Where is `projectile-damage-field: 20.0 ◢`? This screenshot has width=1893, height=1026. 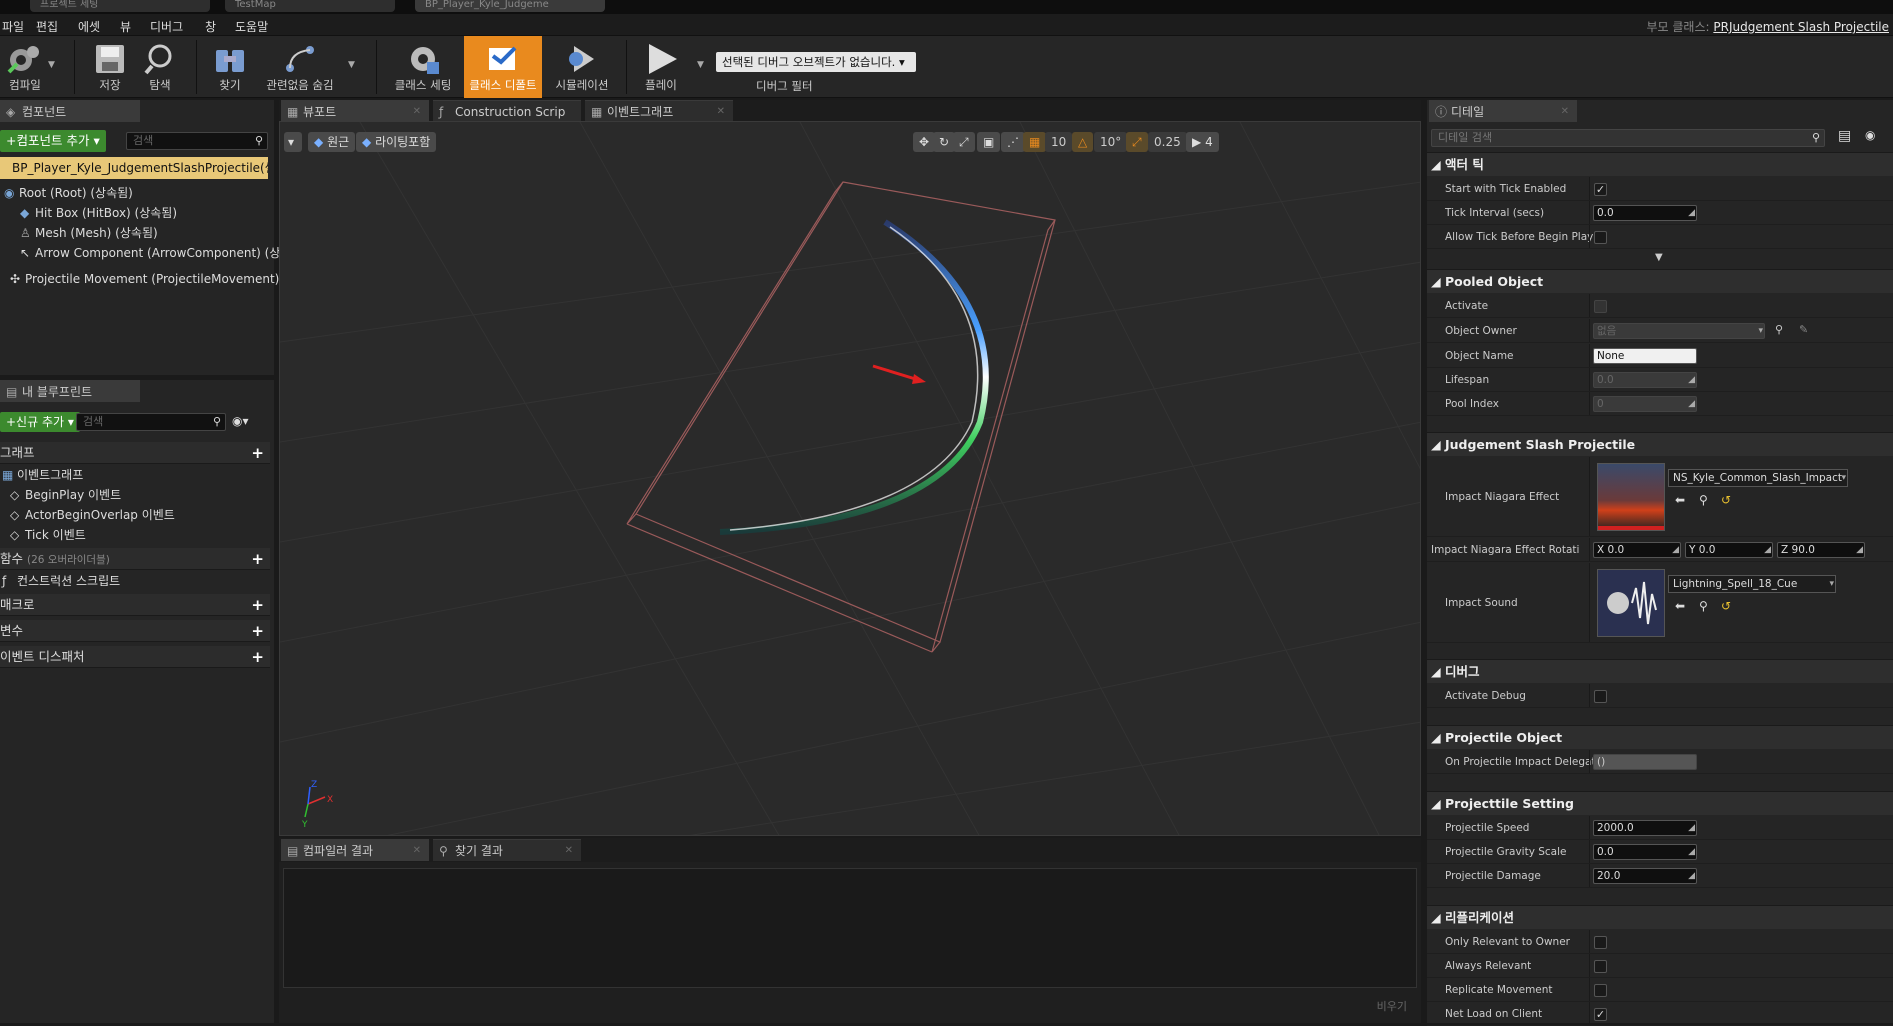
projectile-damage-field: 20.0 ◢ is located at coordinates (1645, 876).